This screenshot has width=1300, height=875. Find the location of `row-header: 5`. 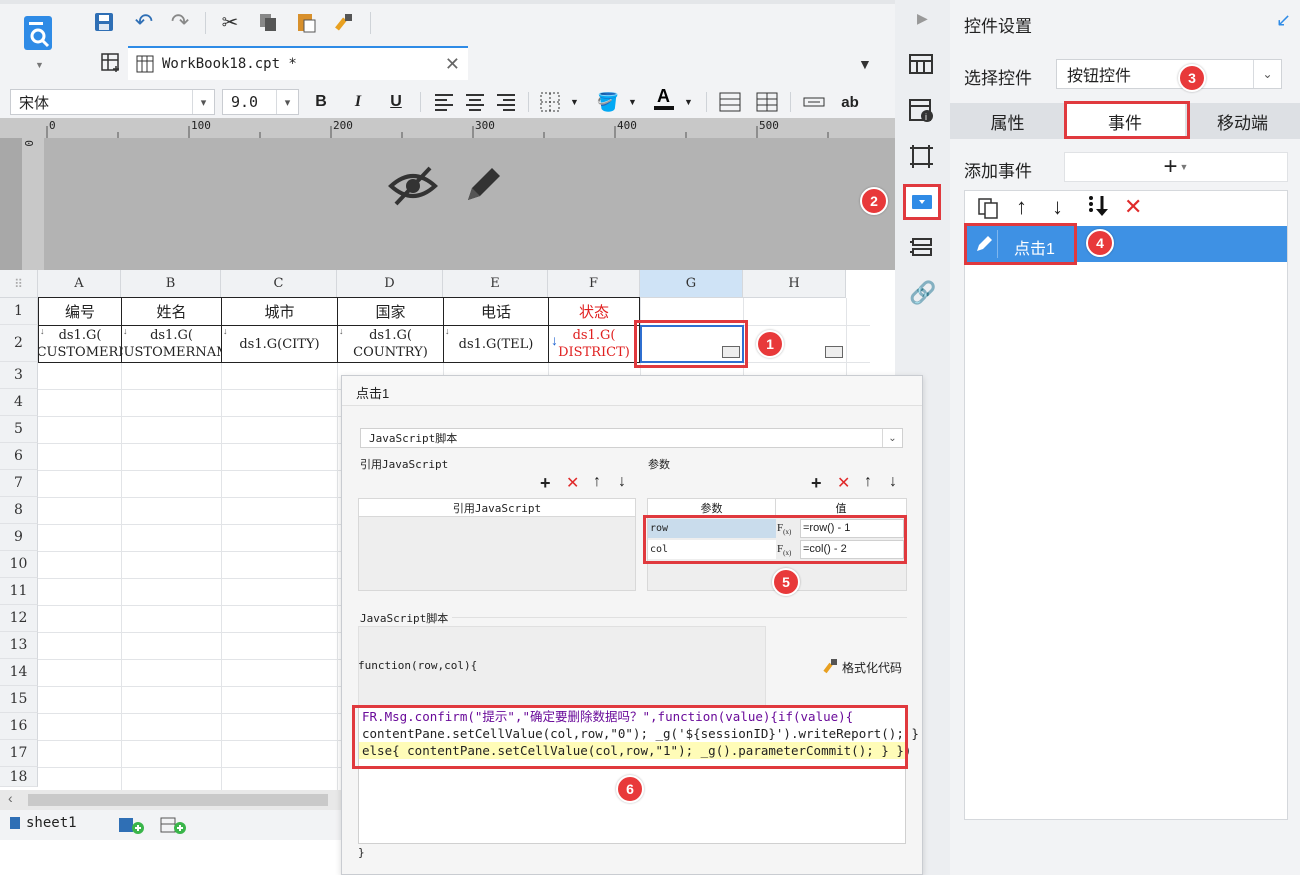

row-header: 5 is located at coordinates (19, 429).